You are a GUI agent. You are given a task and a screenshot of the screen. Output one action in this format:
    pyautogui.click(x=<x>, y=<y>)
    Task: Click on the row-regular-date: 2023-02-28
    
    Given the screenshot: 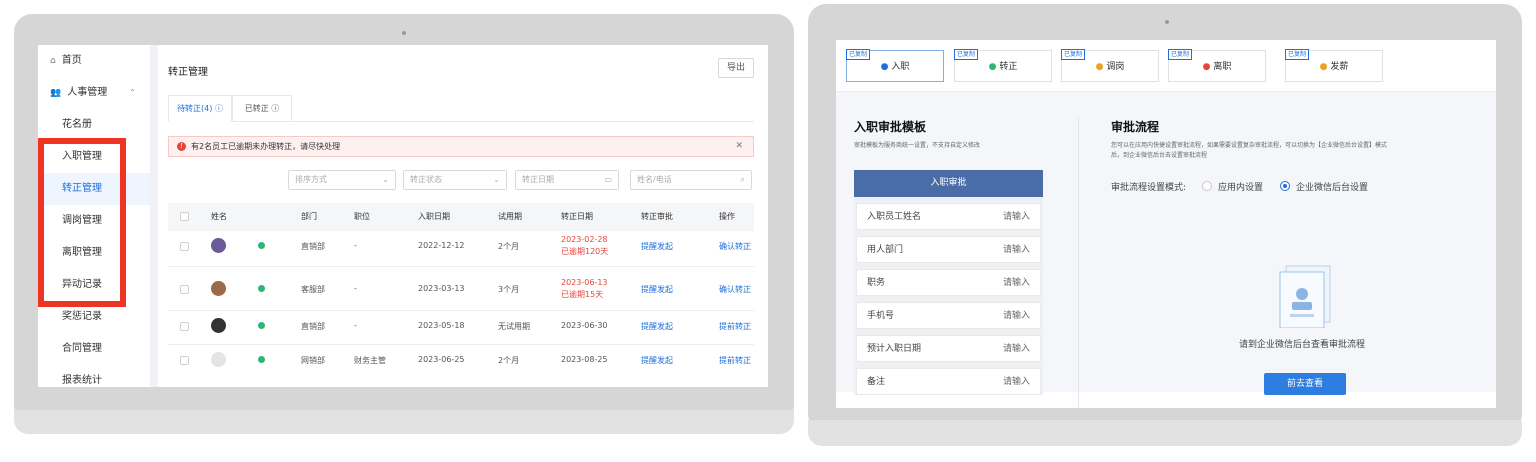 What is the action you would take?
    pyautogui.click(x=584, y=239)
    